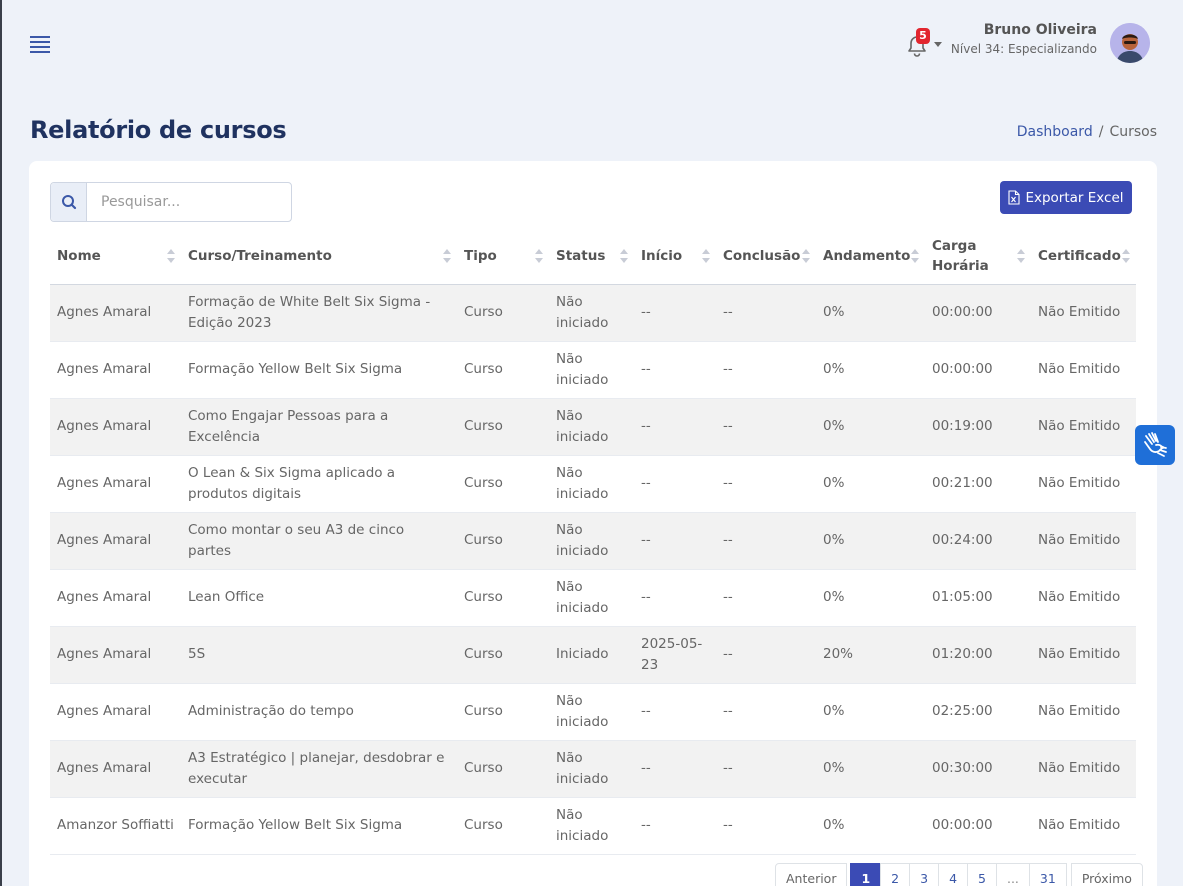  What do you see at coordinates (811, 874) in the screenshot?
I see `pagination-previous-button: Anterior` at bounding box center [811, 874].